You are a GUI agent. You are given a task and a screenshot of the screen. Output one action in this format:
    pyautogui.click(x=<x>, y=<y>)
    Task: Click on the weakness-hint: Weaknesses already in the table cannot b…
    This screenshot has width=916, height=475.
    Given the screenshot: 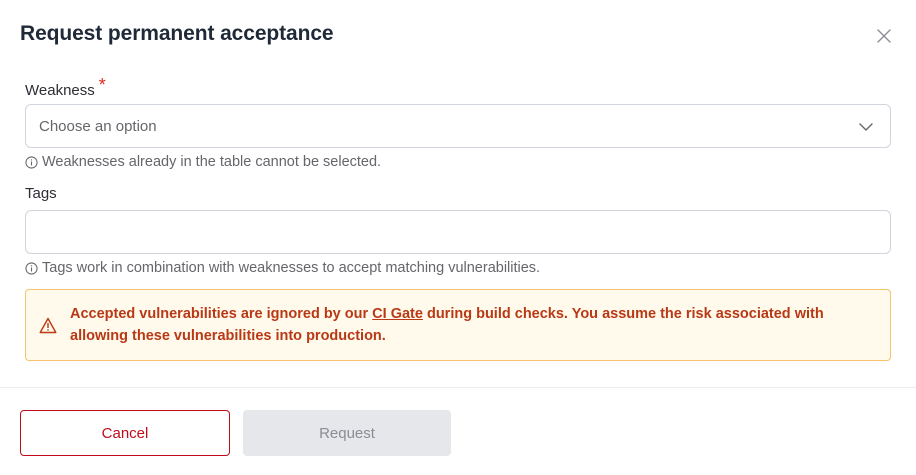 What is the action you would take?
    pyautogui.click(x=203, y=162)
    